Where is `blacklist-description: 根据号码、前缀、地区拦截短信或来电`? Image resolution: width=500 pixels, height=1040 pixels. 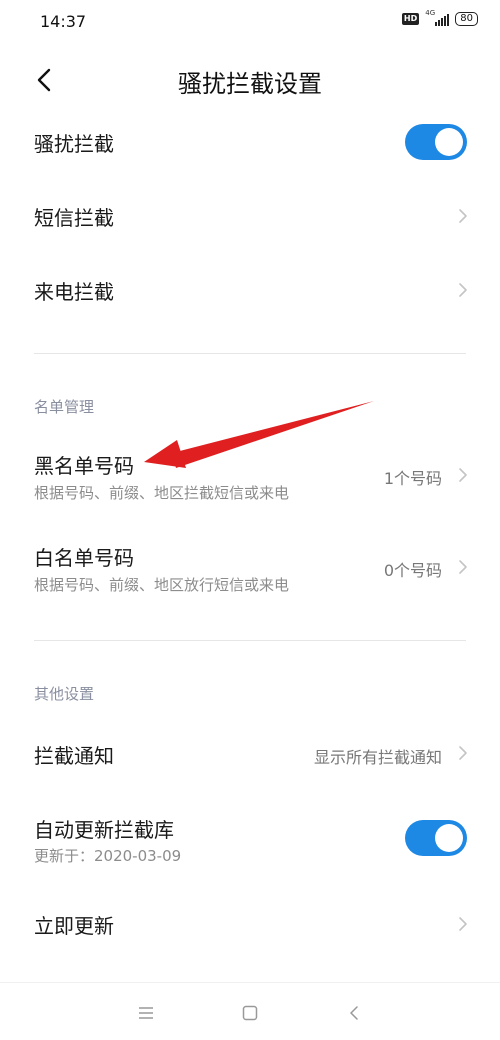
blacklist-description: 根据号码、前缀、地区拦截短信或来电 is located at coordinates (162, 493).